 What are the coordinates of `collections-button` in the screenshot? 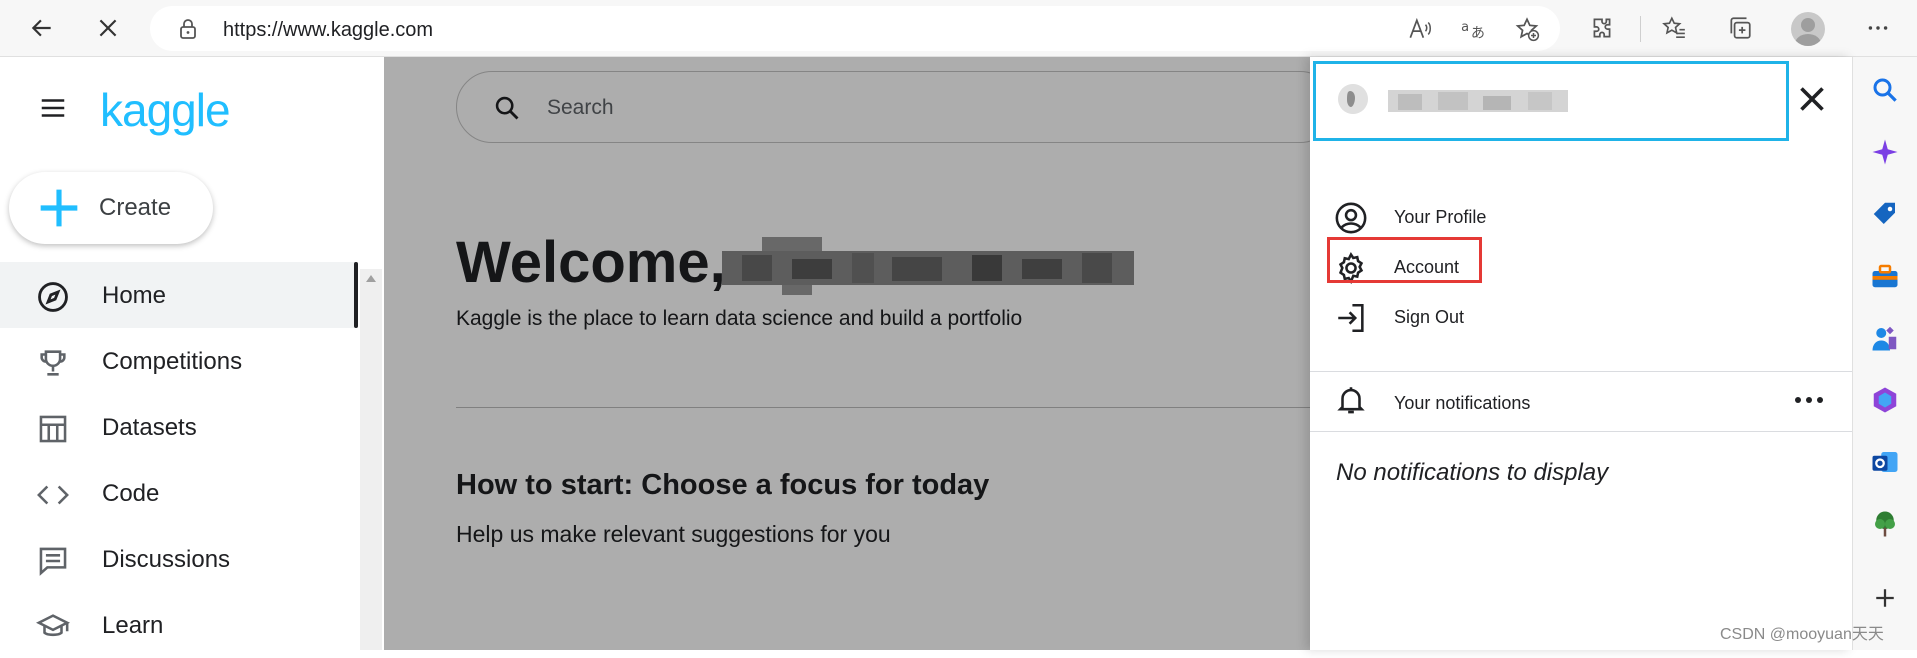 It's located at (1740, 28).